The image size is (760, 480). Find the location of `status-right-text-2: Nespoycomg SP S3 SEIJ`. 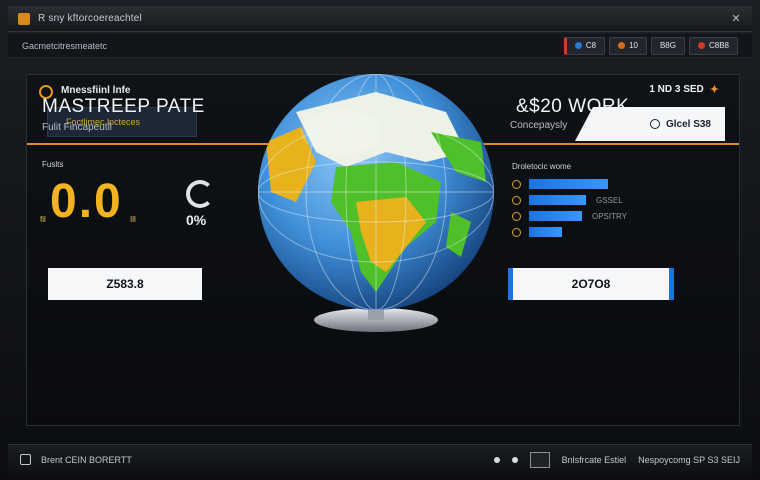

status-right-text-2: Nespoycomg SP S3 SEIJ is located at coordinates (689, 459).